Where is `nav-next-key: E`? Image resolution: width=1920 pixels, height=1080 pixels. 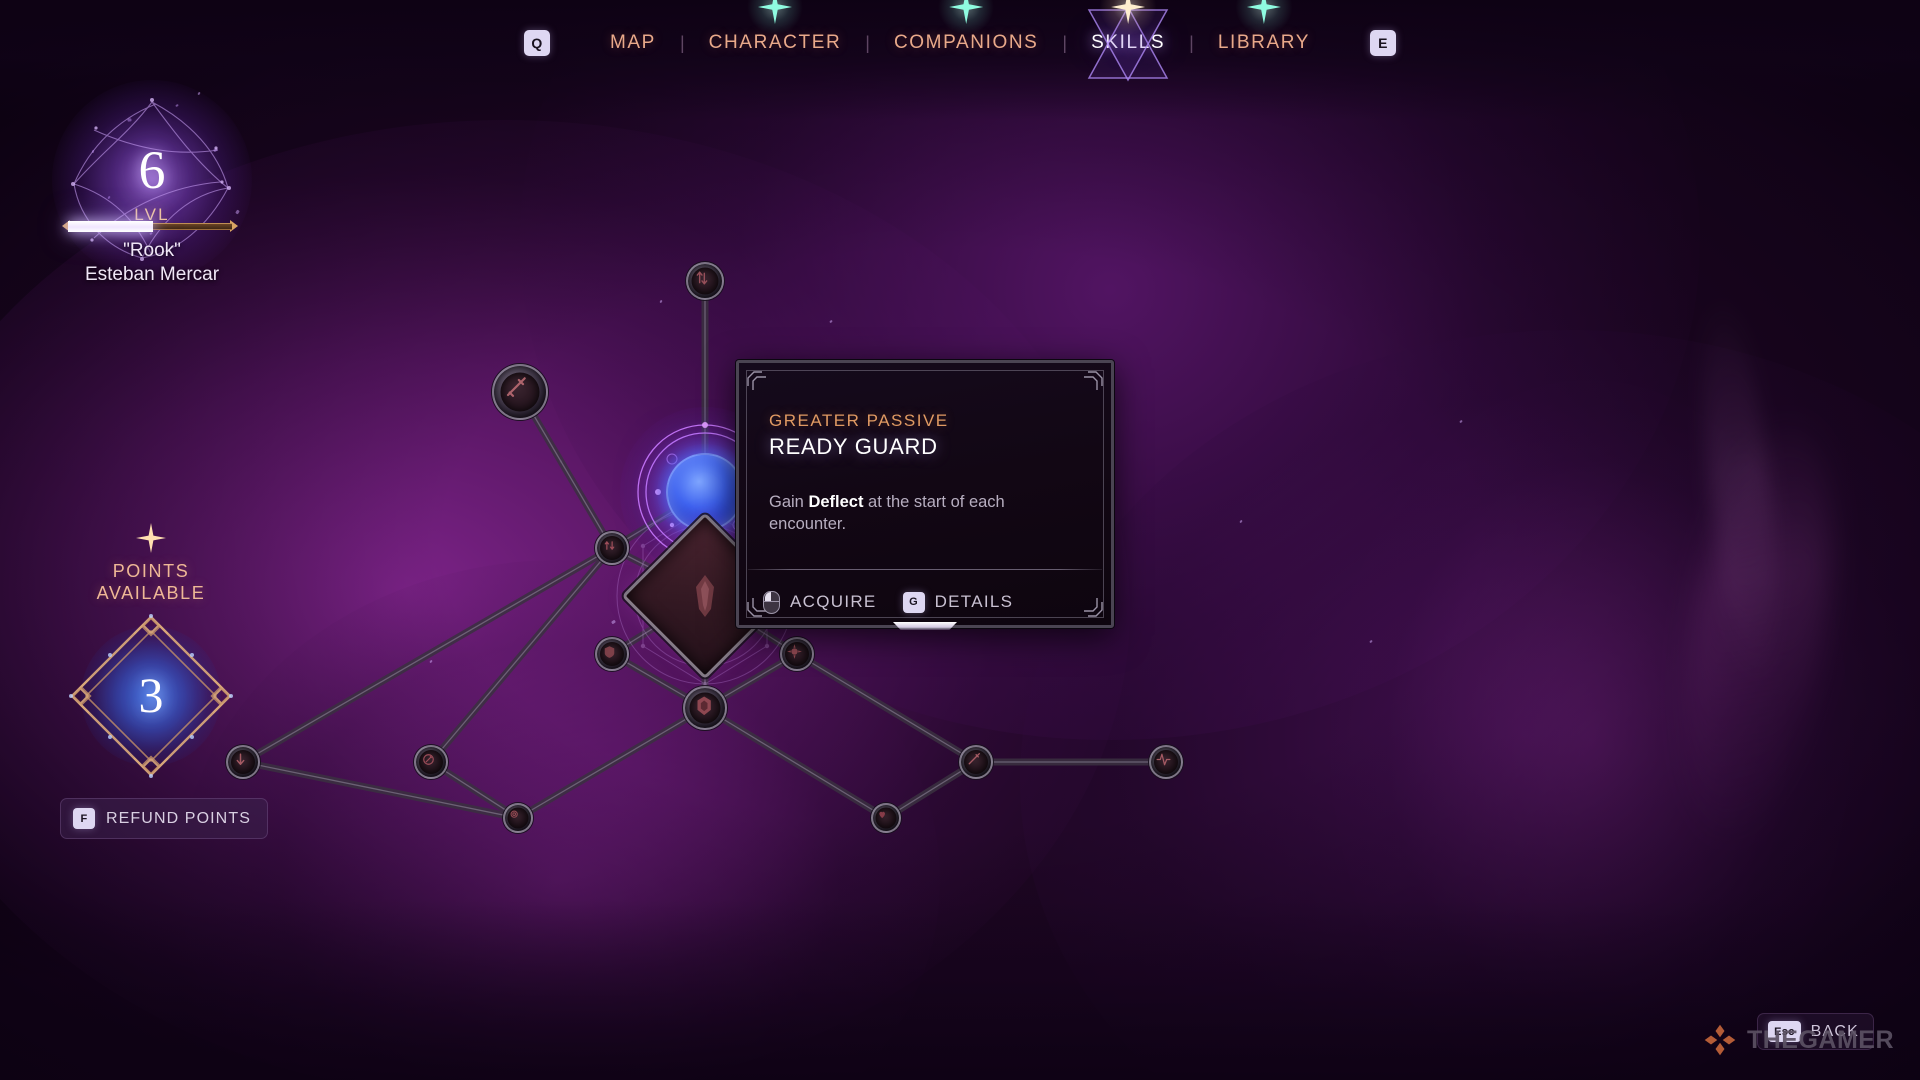
nav-next-key: E is located at coordinates (1383, 43).